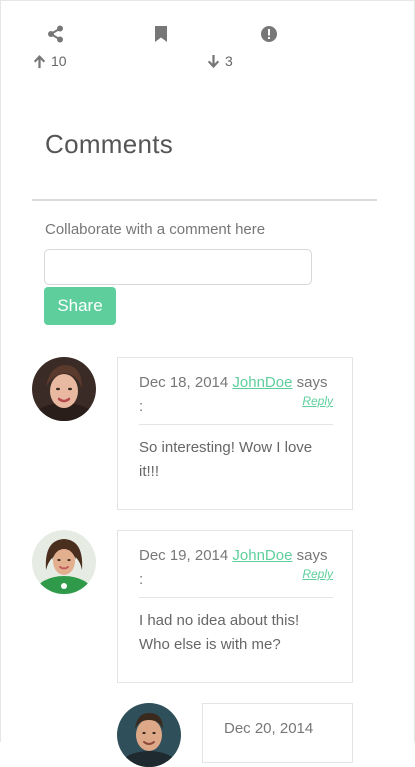 Image resolution: width=415 pixels, height=767 pixels. I want to click on comment-date: Dec 19, 2014, so click(184, 555).